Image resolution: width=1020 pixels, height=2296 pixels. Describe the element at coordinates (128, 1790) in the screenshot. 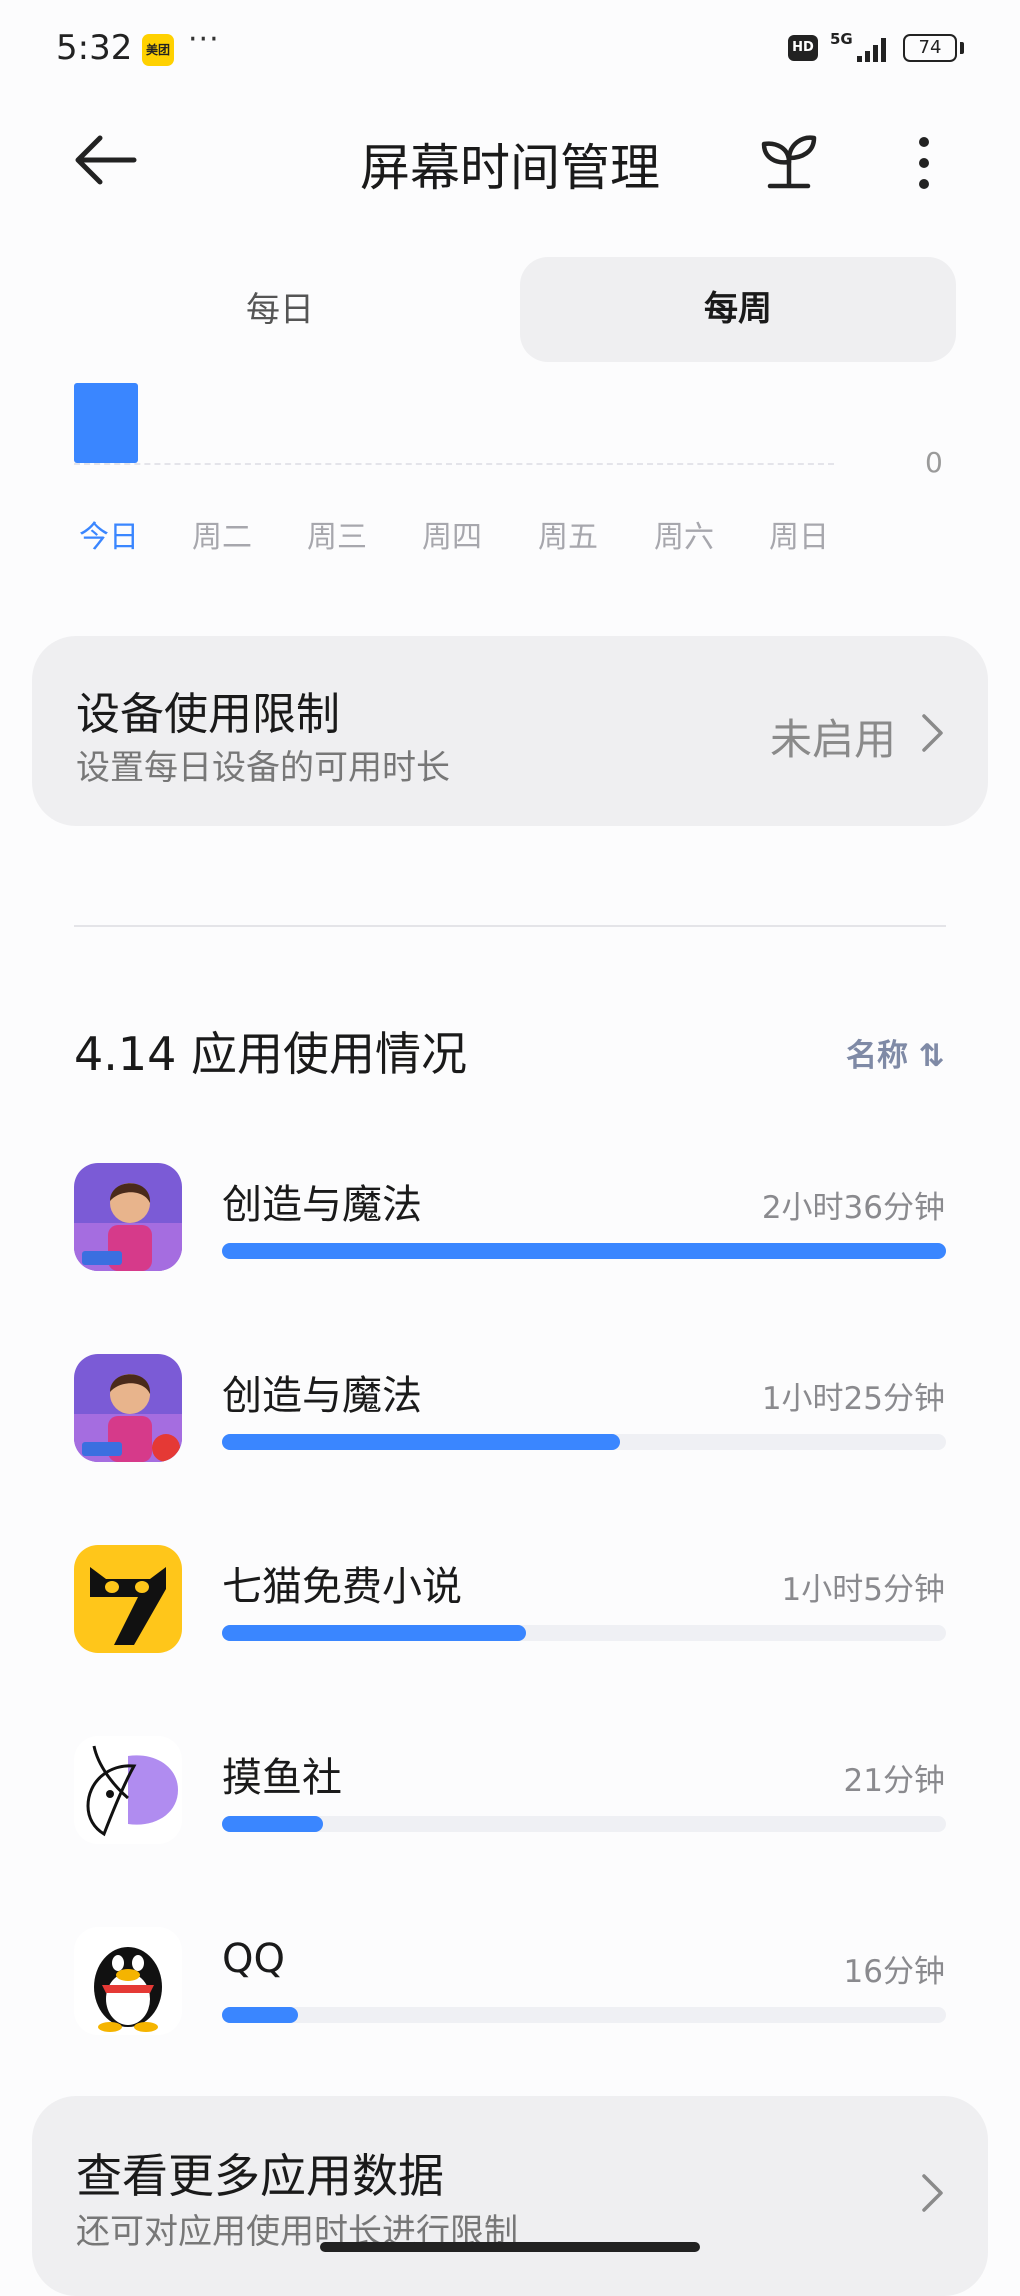

I see `fish-icon` at that location.